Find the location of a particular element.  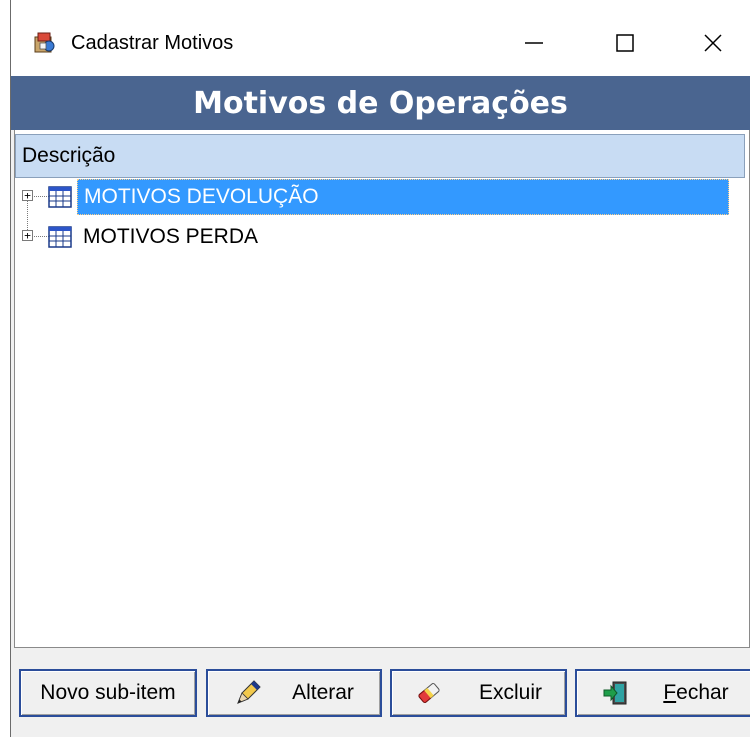

excluir-button: Excluir is located at coordinates (478, 693).